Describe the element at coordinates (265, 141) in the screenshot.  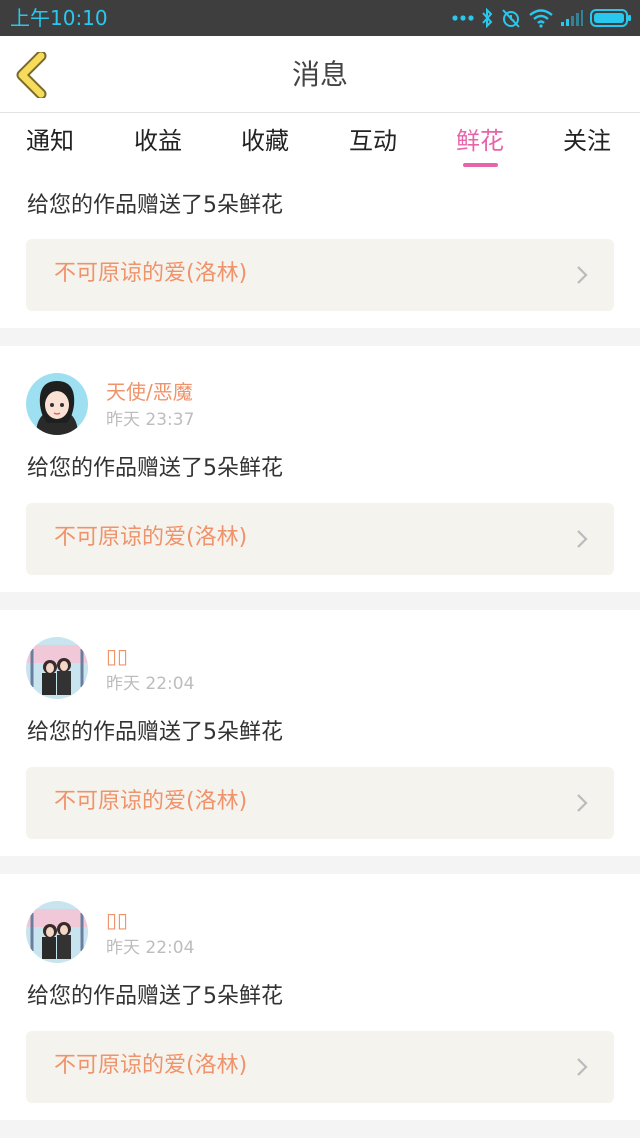
I see `tab-favorites: 收藏` at that location.